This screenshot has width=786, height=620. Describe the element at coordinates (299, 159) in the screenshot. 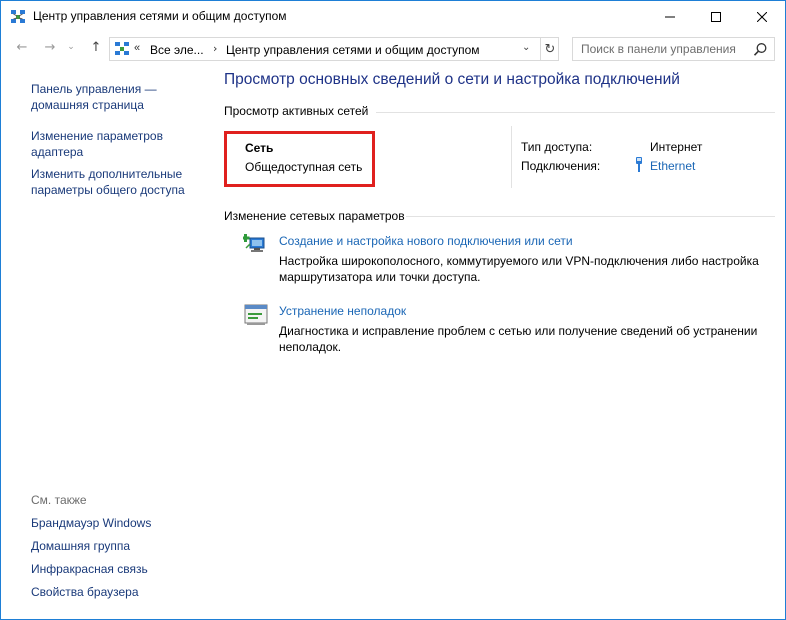

I see `highlight-box` at that location.